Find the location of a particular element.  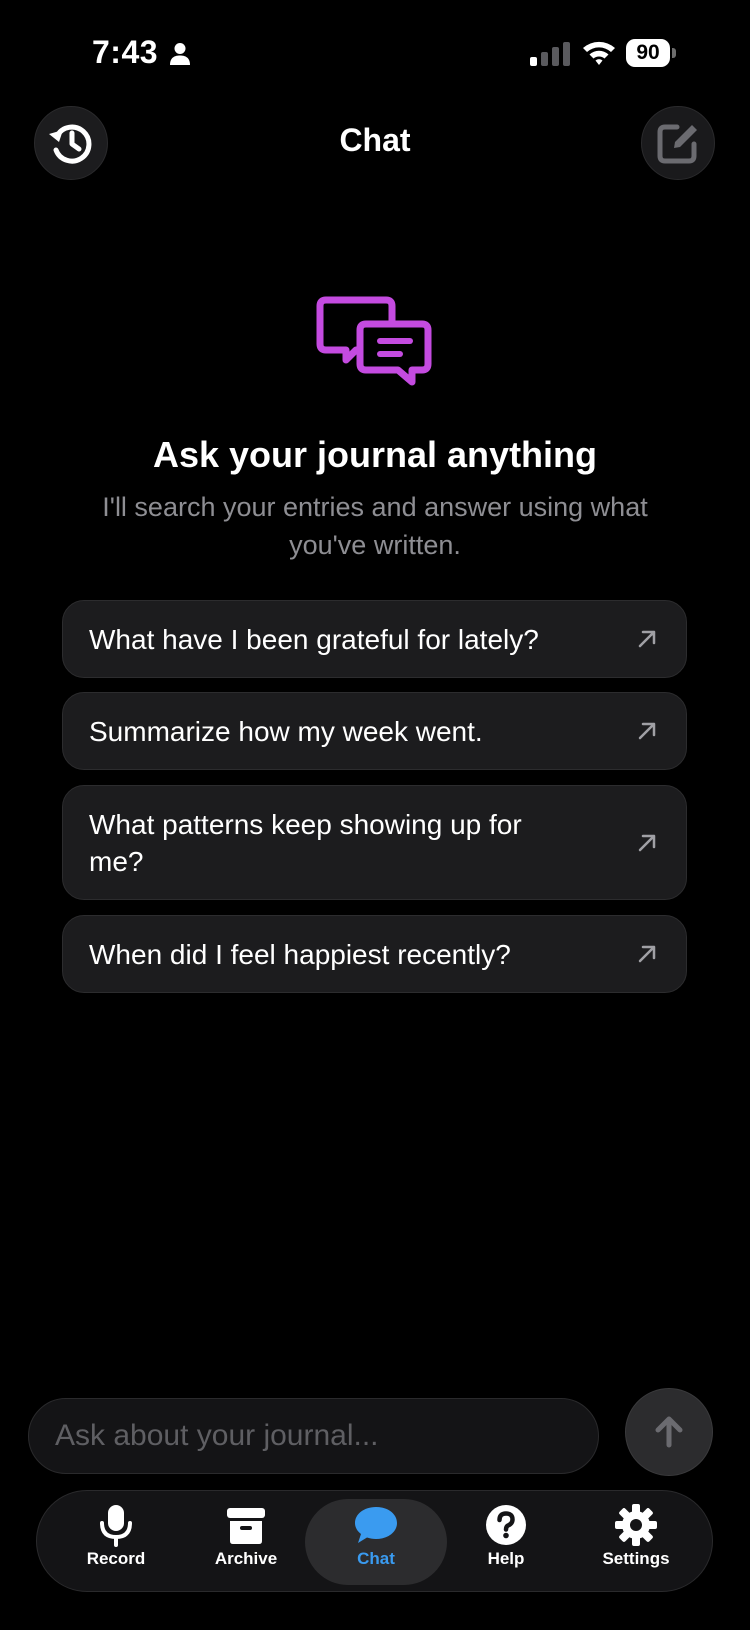

tab-bar: Record Archive Chat Help Settings is located at coordinates (374, 1541).